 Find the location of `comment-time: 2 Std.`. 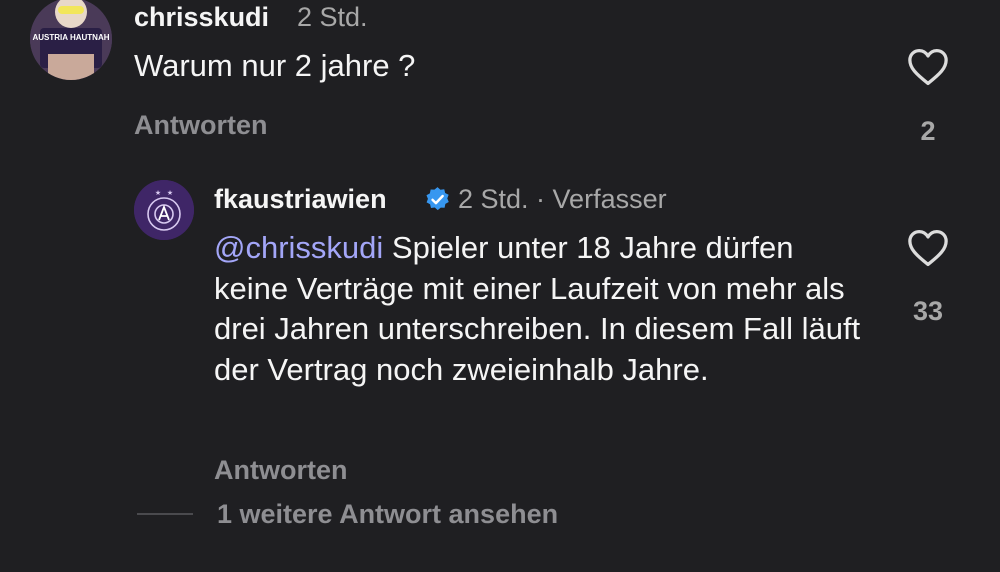

comment-time: 2 Std. is located at coordinates (332, 17).